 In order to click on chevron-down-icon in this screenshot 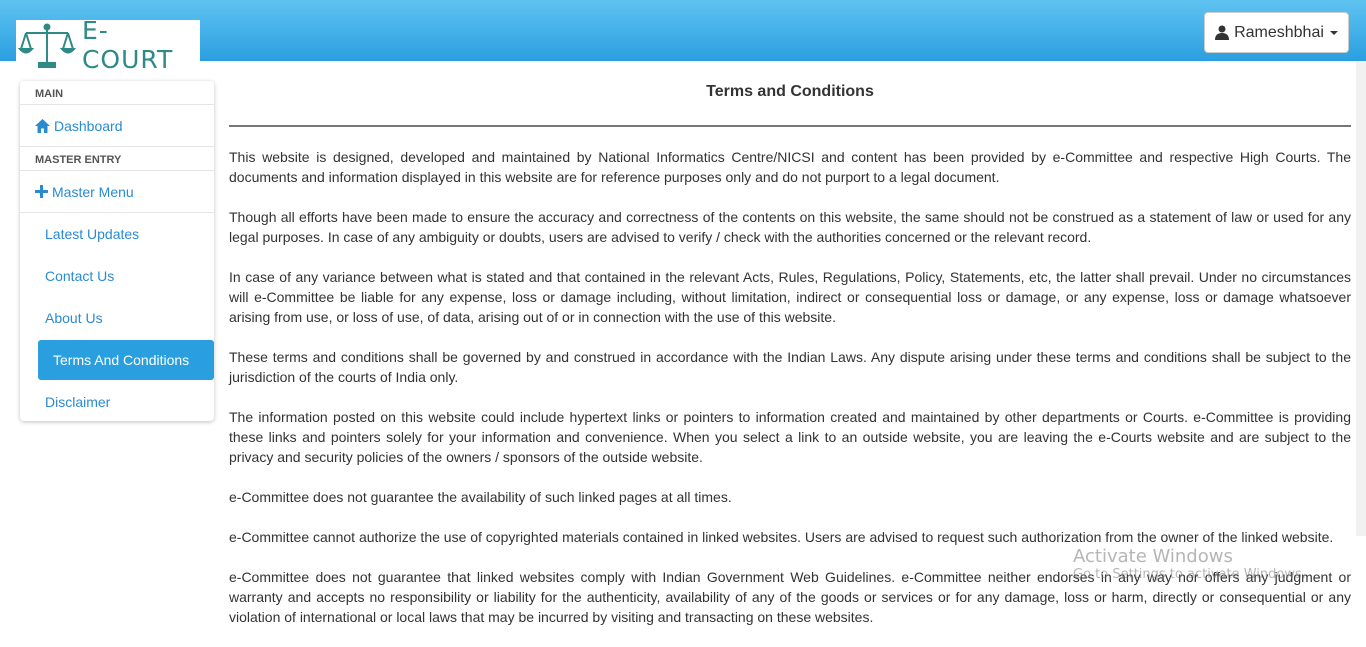, I will do `click(1333, 32)`.